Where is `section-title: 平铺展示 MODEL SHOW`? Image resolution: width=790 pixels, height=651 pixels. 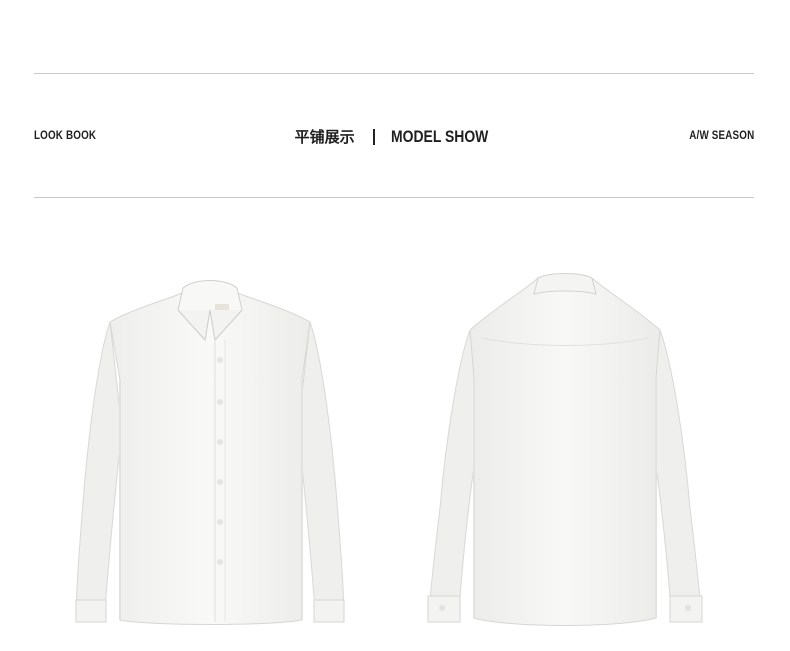 section-title: 平铺展示 MODEL SHOW is located at coordinates (395, 136).